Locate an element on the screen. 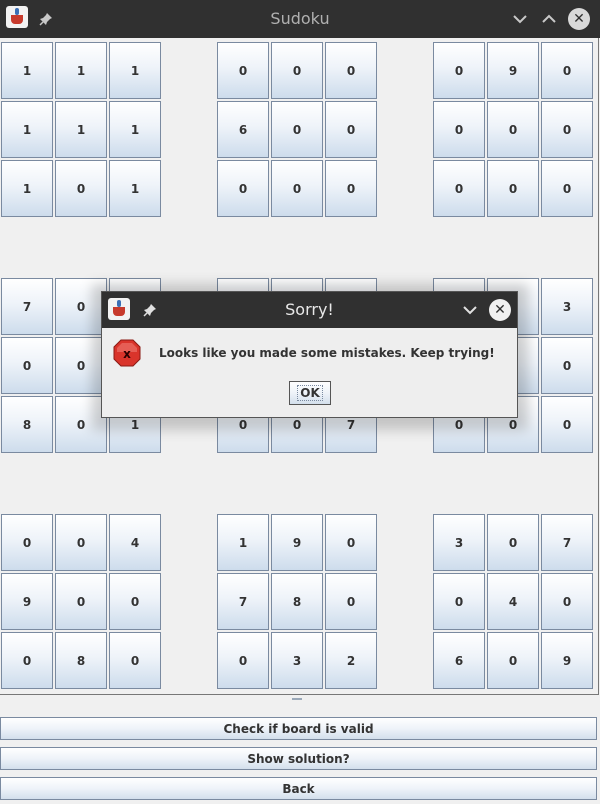  back-button: Back is located at coordinates (298, 788).